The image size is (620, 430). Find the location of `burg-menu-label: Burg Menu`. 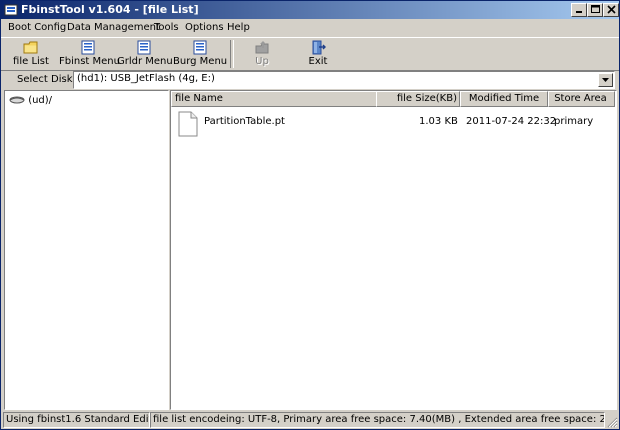

burg-menu-label: Burg Menu is located at coordinates (200, 61).